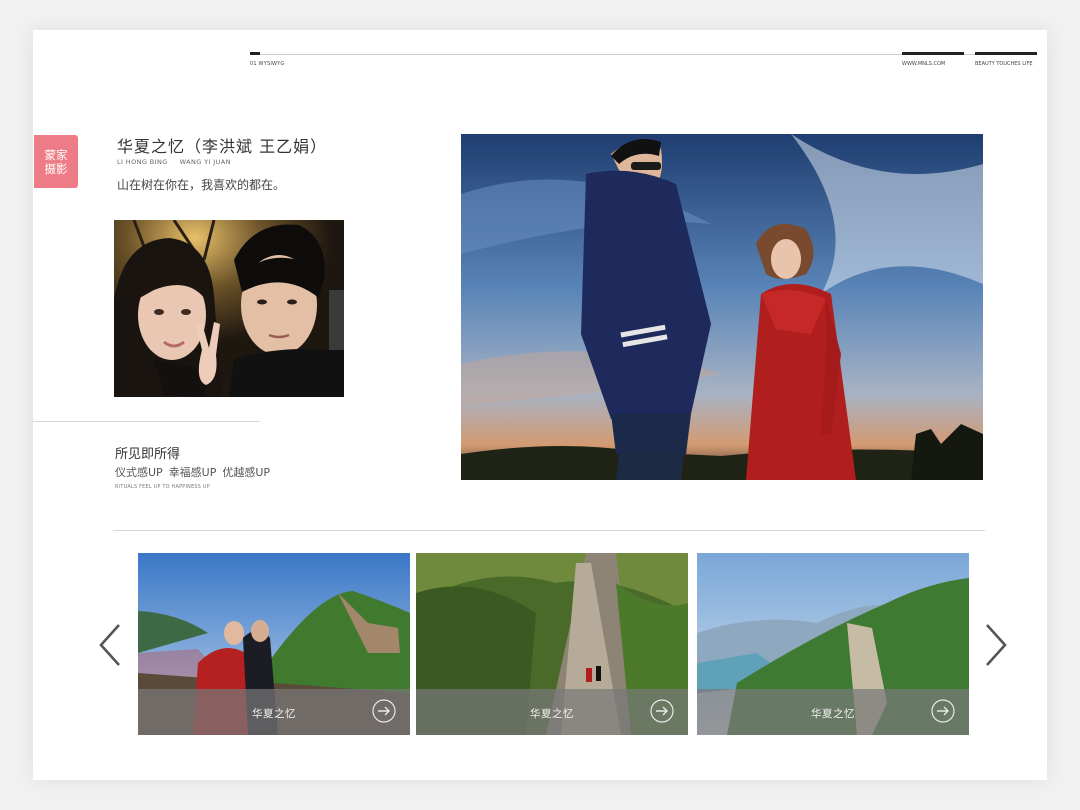 This screenshot has width=1080, height=810. What do you see at coordinates (222, 146) in the screenshot?
I see `story-title: 华夏之忆（李洪斌 王乙娟）` at bounding box center [222, 146].